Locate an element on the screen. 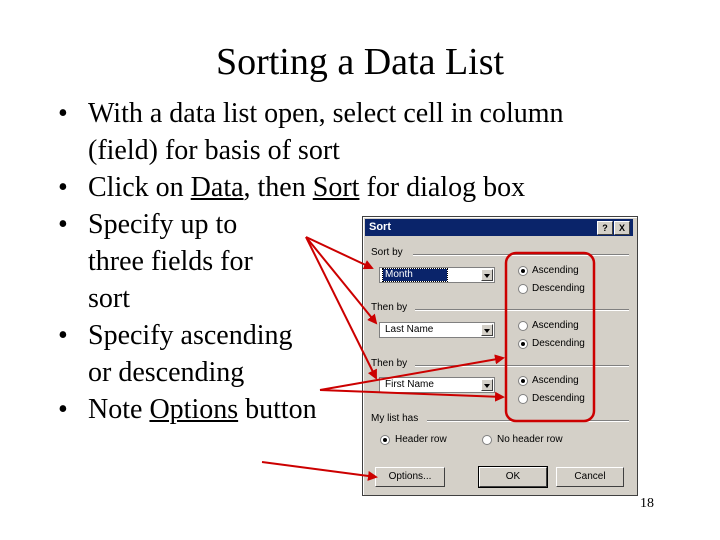  then-by-2-combo: First Name is located at coordinates (437, 385).